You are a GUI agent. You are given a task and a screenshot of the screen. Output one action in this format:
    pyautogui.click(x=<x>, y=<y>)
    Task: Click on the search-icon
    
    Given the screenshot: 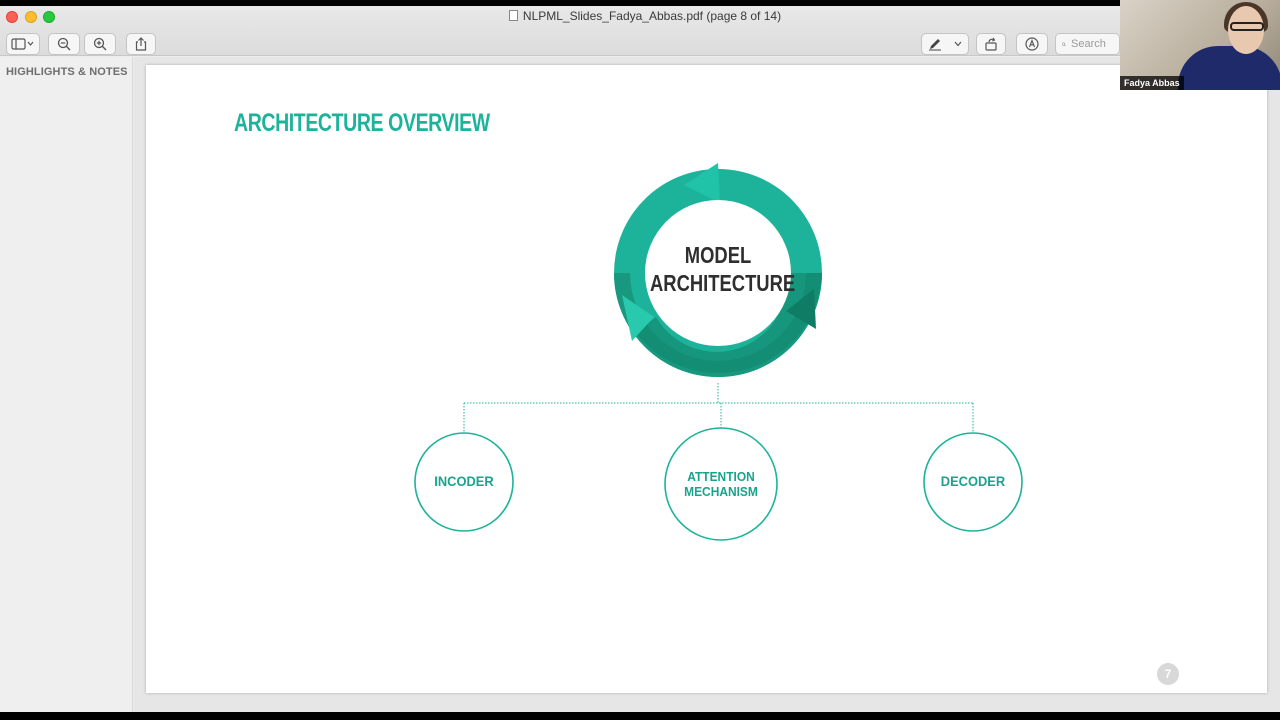 What is the action you would take?
    pyautogui.click(x=1064, y=44)
    